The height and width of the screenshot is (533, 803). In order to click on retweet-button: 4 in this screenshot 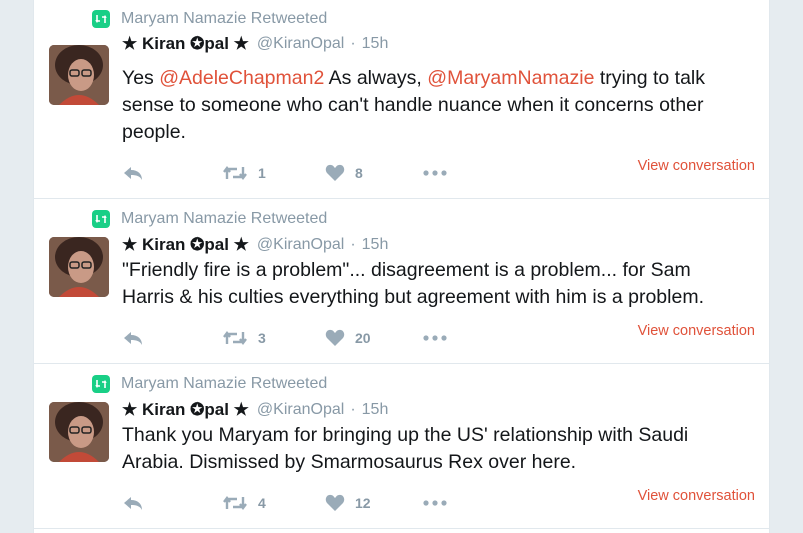, I will do `click(244, 503)`.